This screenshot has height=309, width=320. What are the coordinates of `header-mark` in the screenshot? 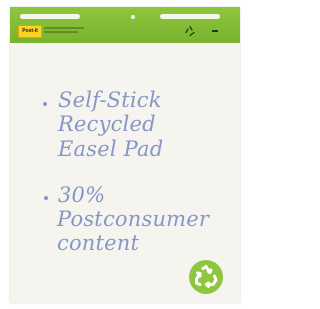 It's located at (215, 31).